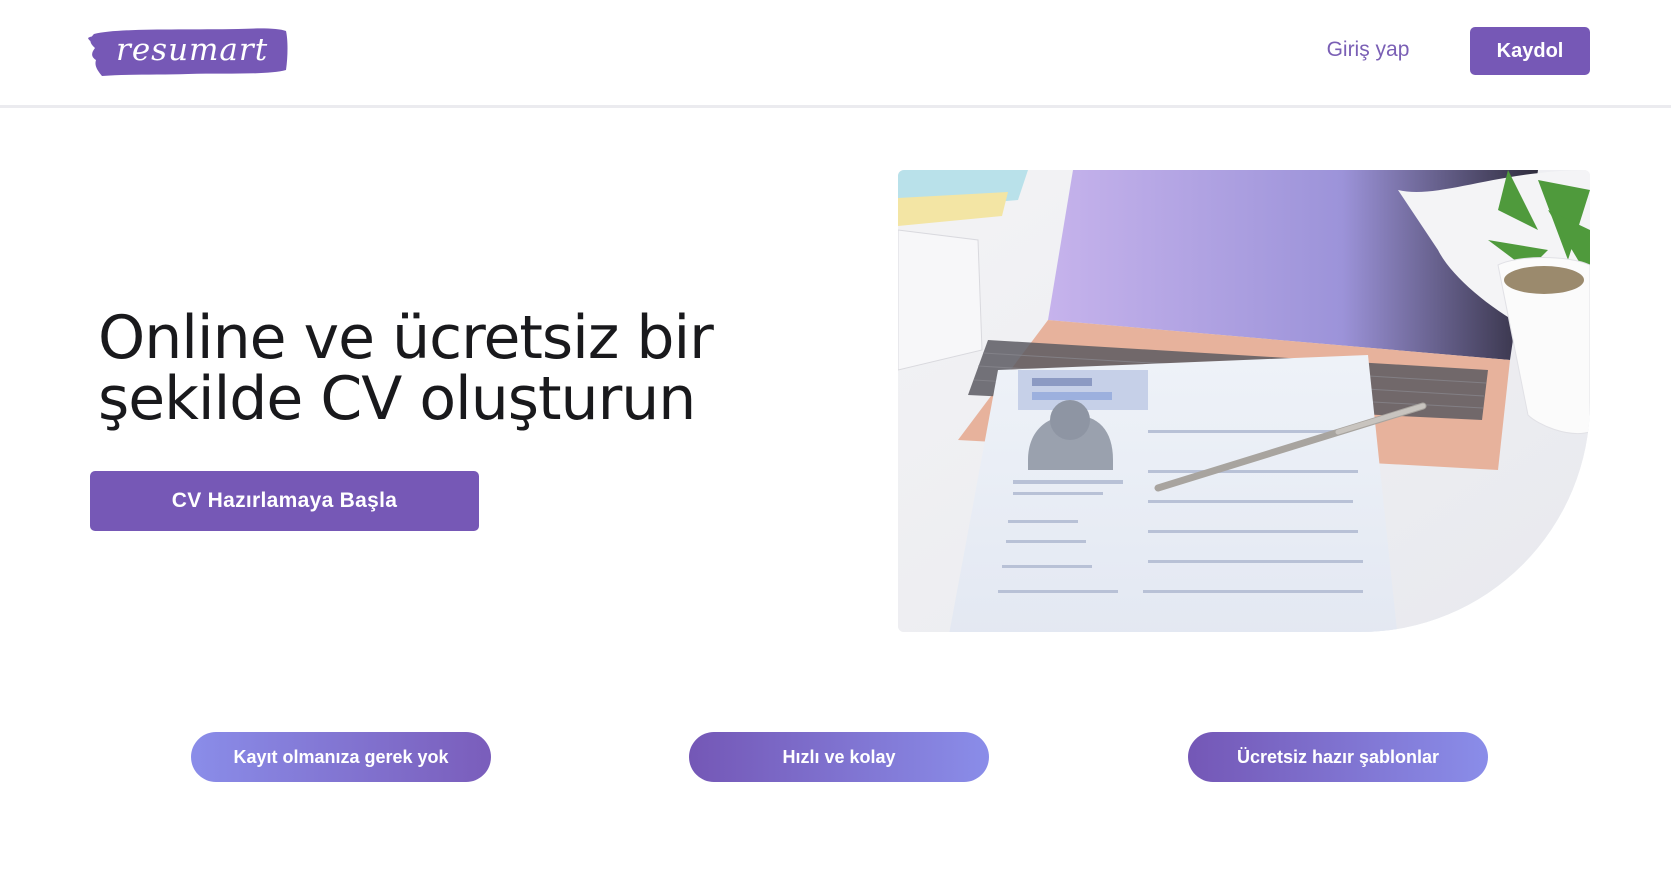  I want to click on hero-title-line-1: Online ve ücretsiz bir, so click(406, 338).